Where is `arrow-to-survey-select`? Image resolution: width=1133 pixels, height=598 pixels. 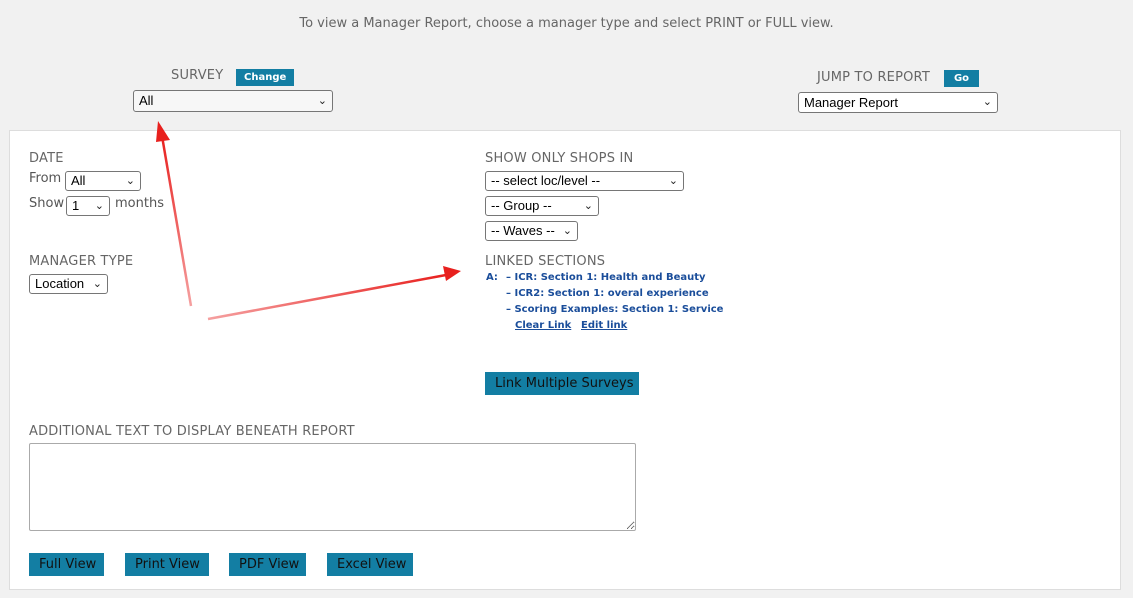 arrow-to-survey-select is located at coordinates (174, 214).